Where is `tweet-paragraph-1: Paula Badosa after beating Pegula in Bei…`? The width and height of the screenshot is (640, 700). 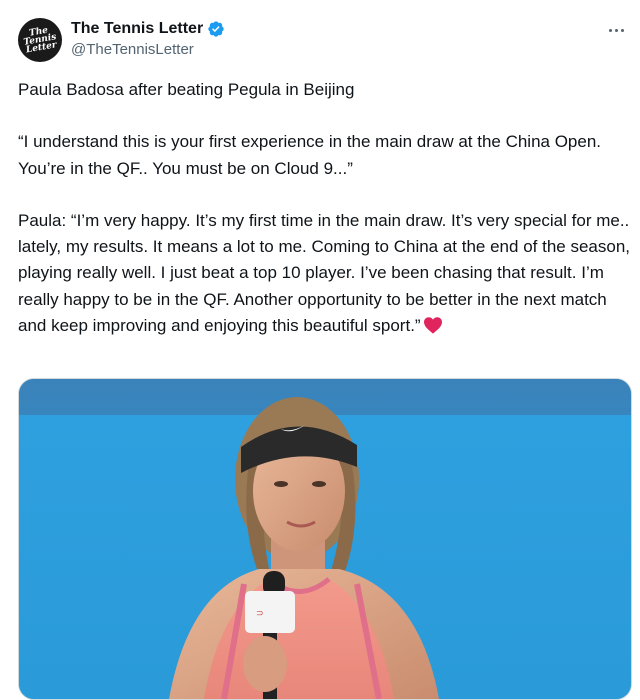 tweet-paragraph-1: Paula Badosa after beating Pegula in Bei… is located at coordinates (186, 89).